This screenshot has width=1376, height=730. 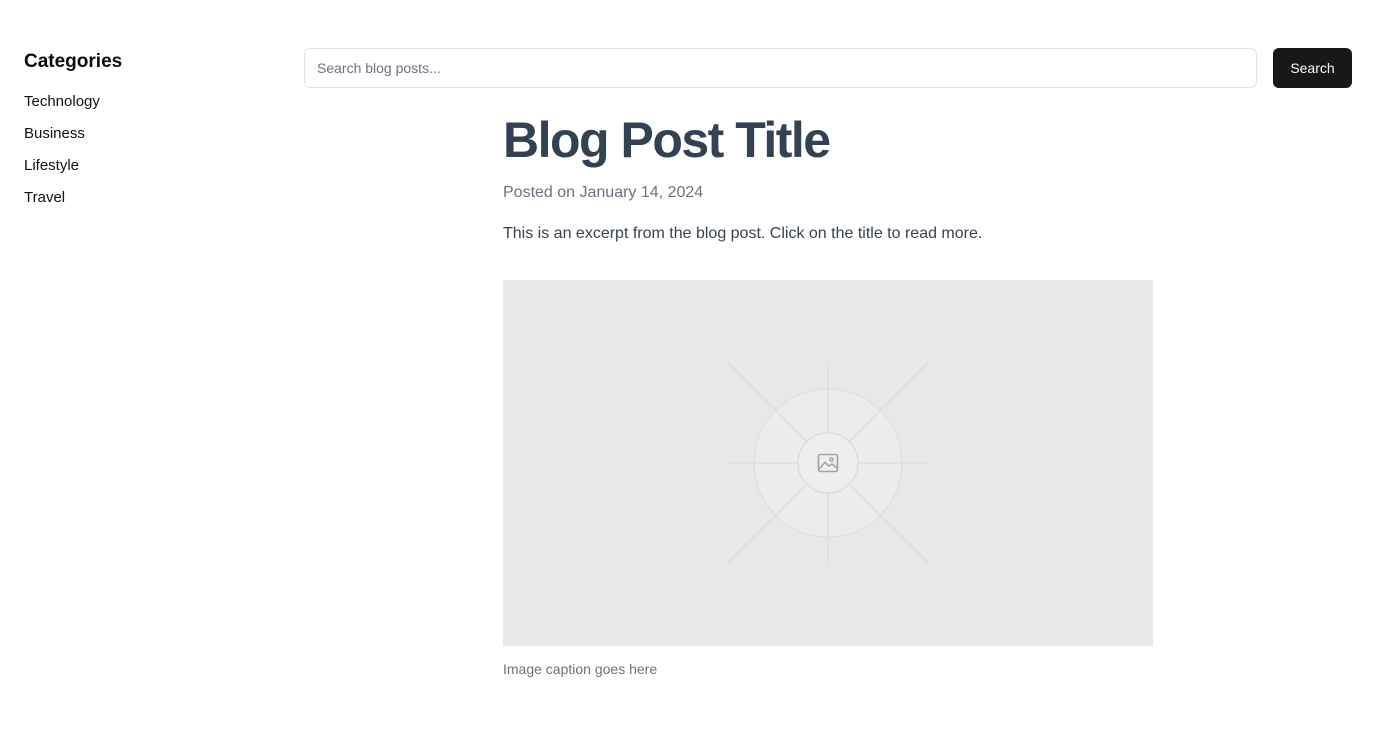 I want to click on image-caption: Image caption goes here, so click(x=580, y=669).